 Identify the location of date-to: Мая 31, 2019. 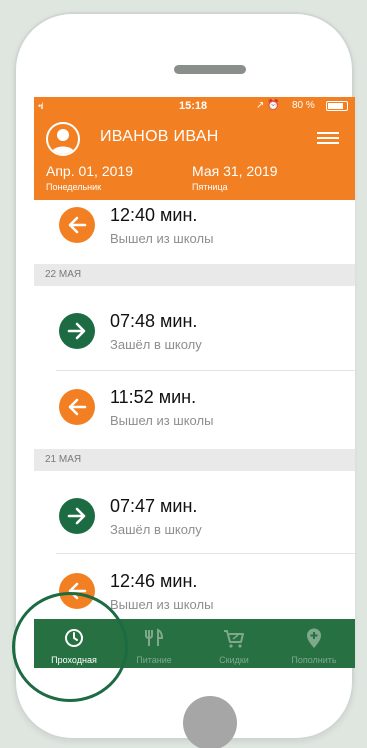
(235, 171).